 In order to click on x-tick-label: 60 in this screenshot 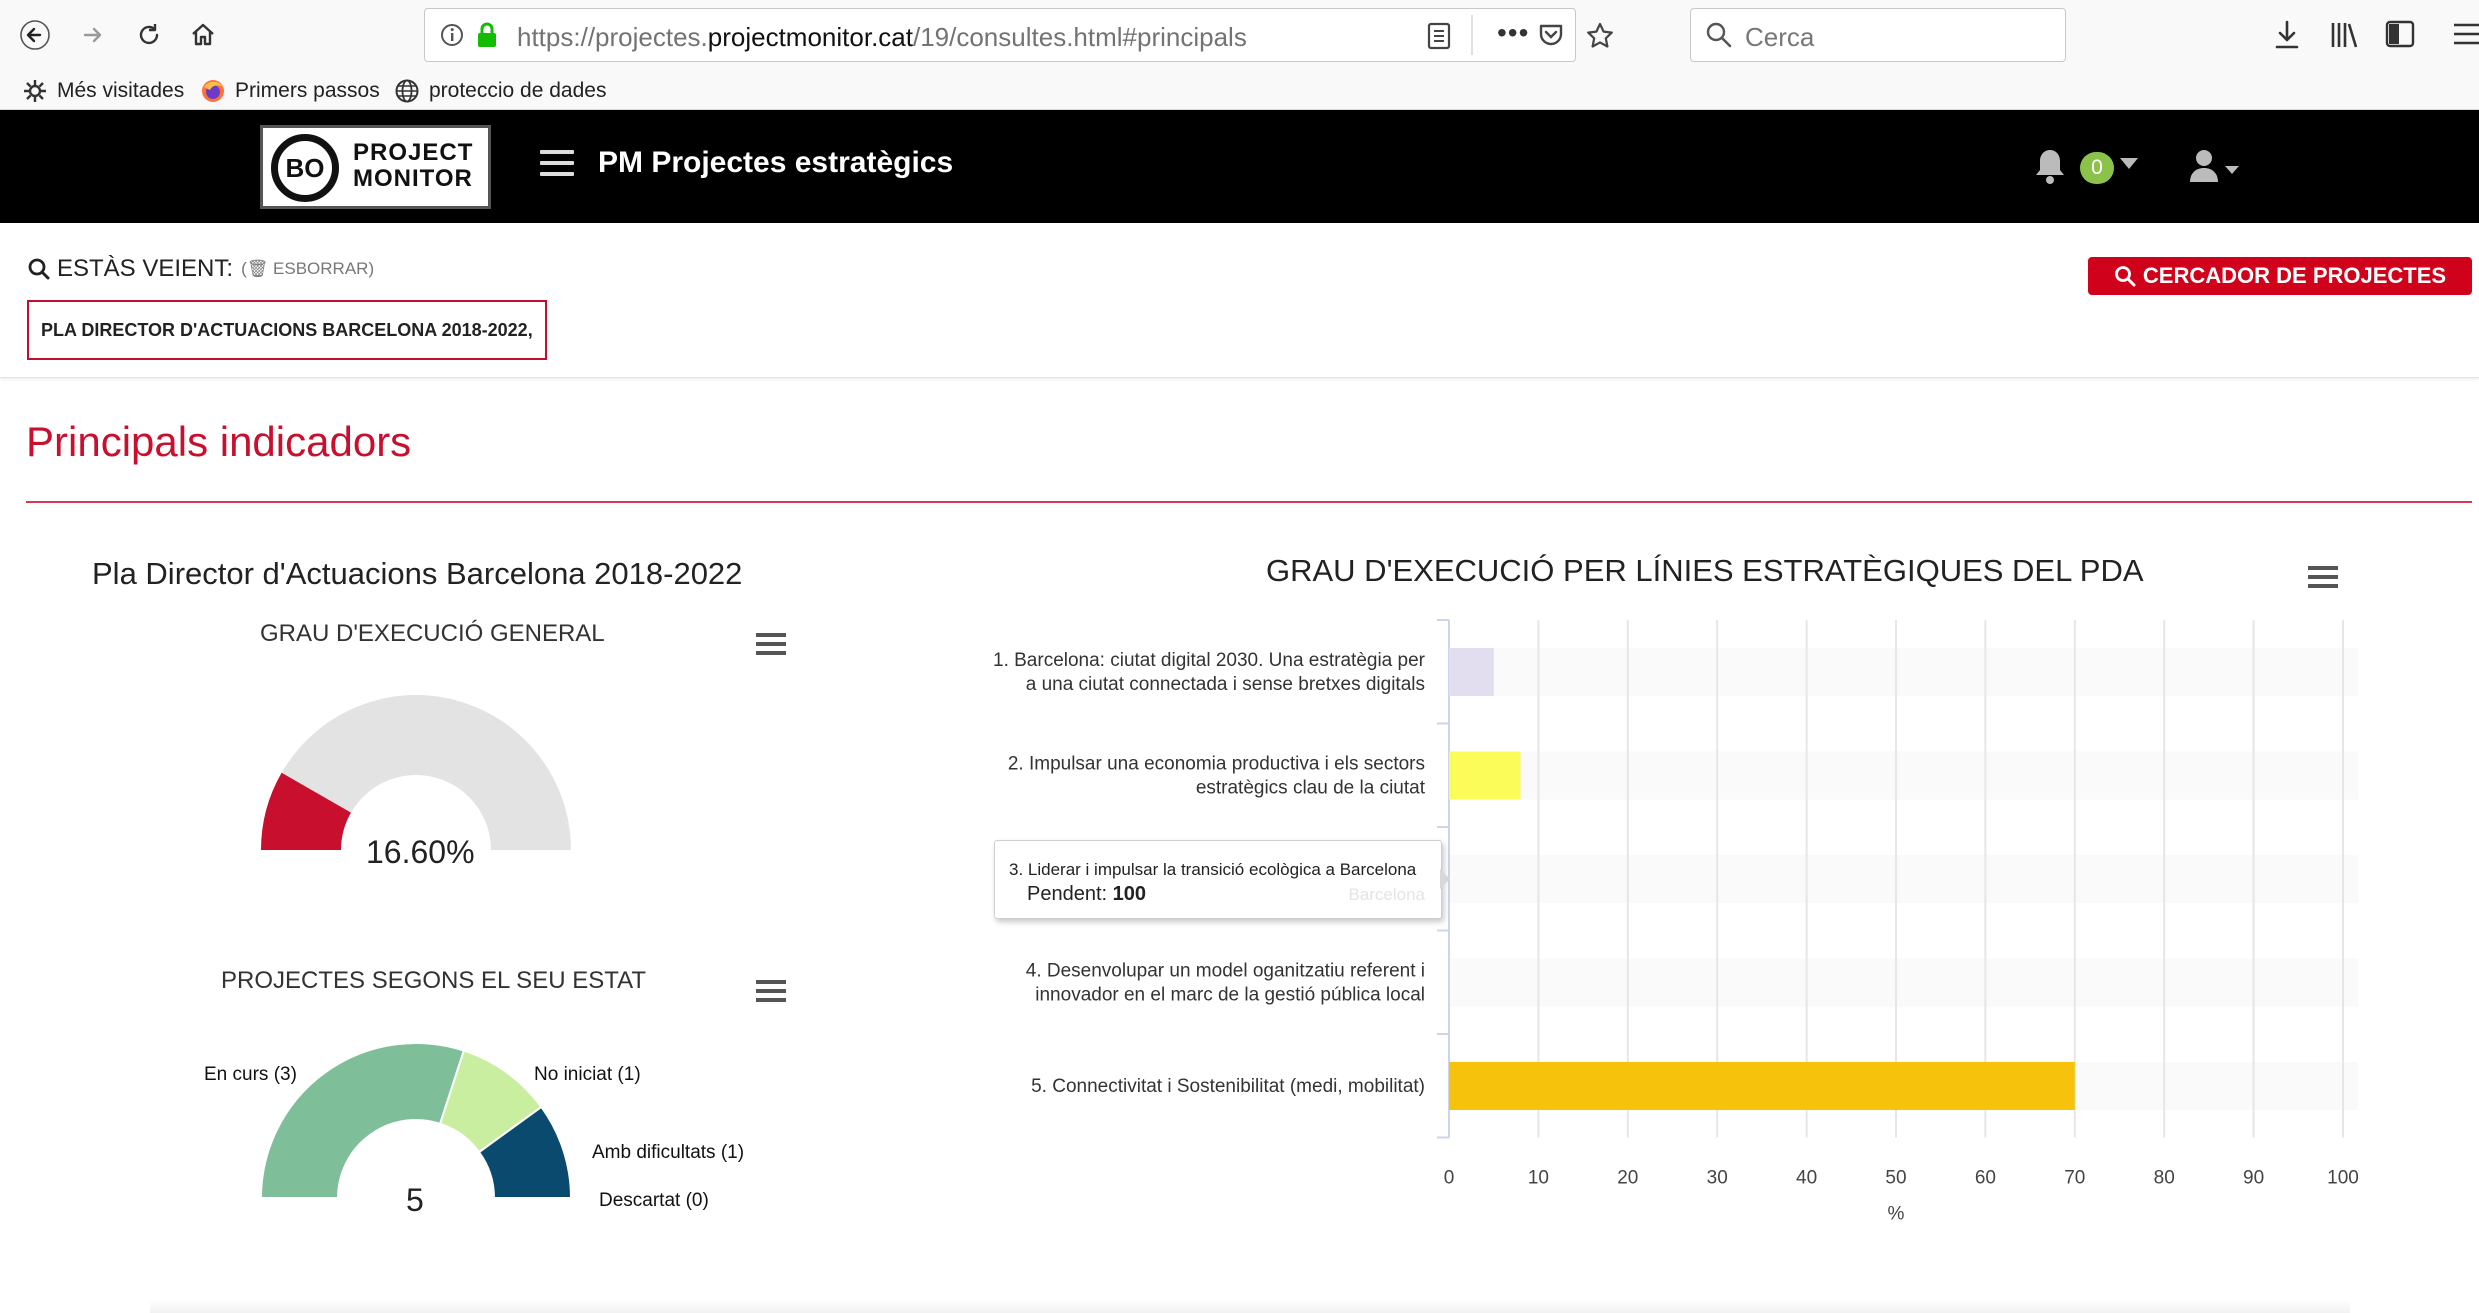, I will do `click(1985, 1178)`.